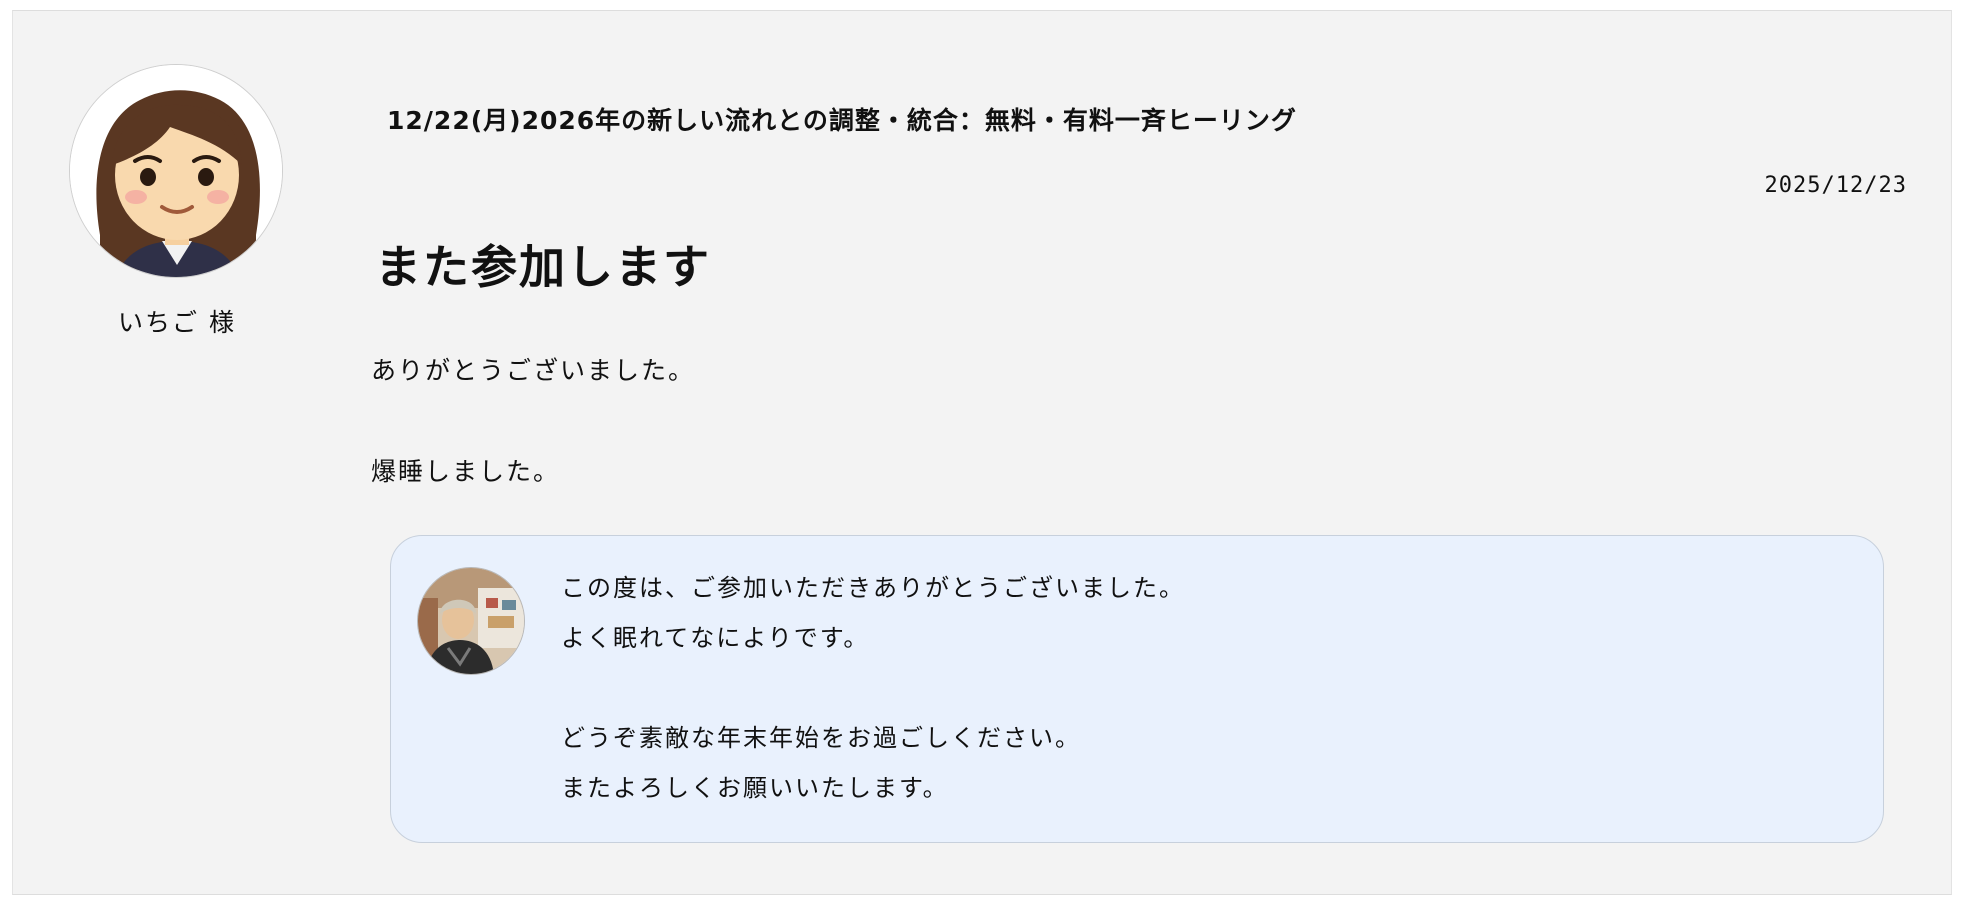 Image resolution: width=1967 pixels, height=904 pixels. I want to click on reply-text-line: またよろしくお願いいたします。, so click(755, 788).